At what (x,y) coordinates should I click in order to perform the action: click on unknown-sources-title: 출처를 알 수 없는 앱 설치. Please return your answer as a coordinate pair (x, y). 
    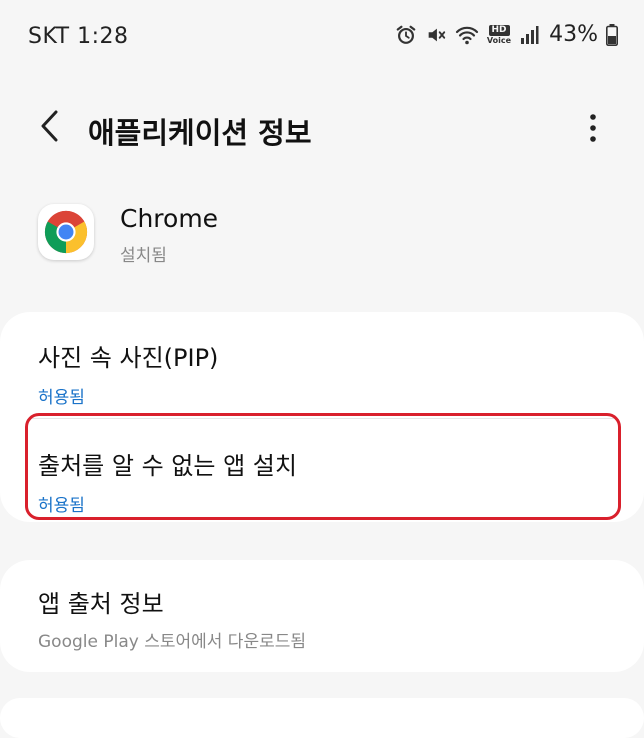
    Looking at the image, I should click on (167, 466).